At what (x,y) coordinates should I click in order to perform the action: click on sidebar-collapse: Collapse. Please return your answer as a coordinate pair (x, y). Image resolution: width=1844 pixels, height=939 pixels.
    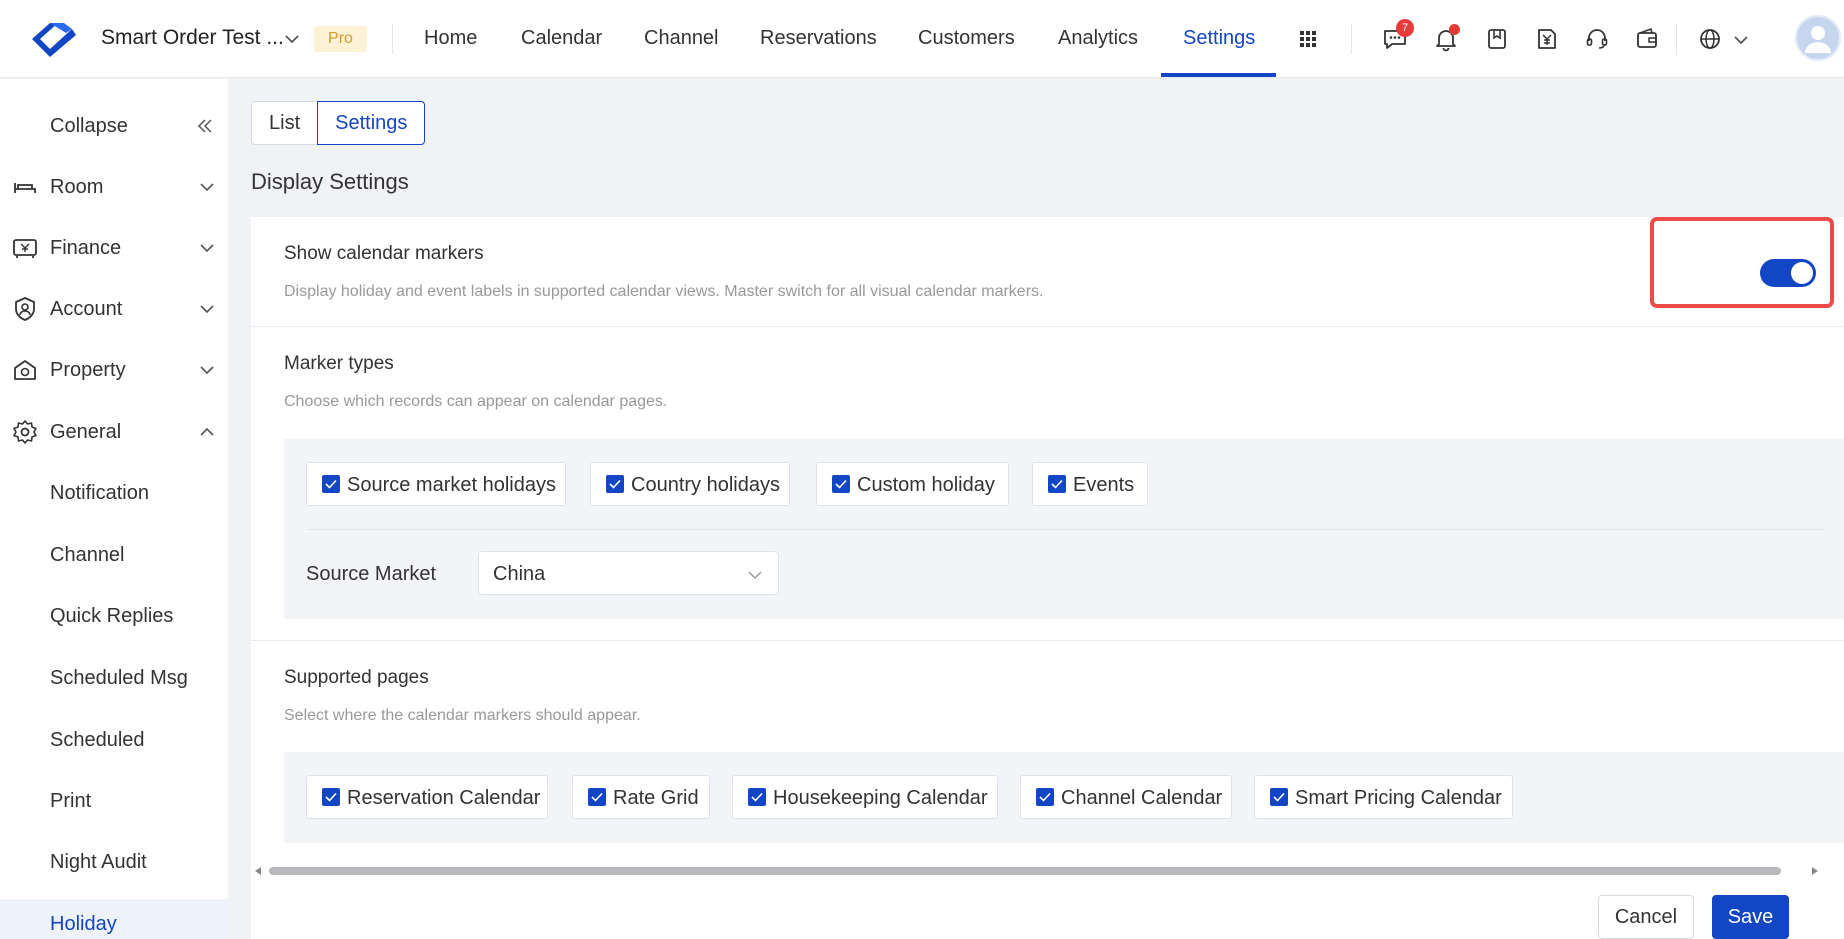
    Looking at the image, I should click on (114, 125).